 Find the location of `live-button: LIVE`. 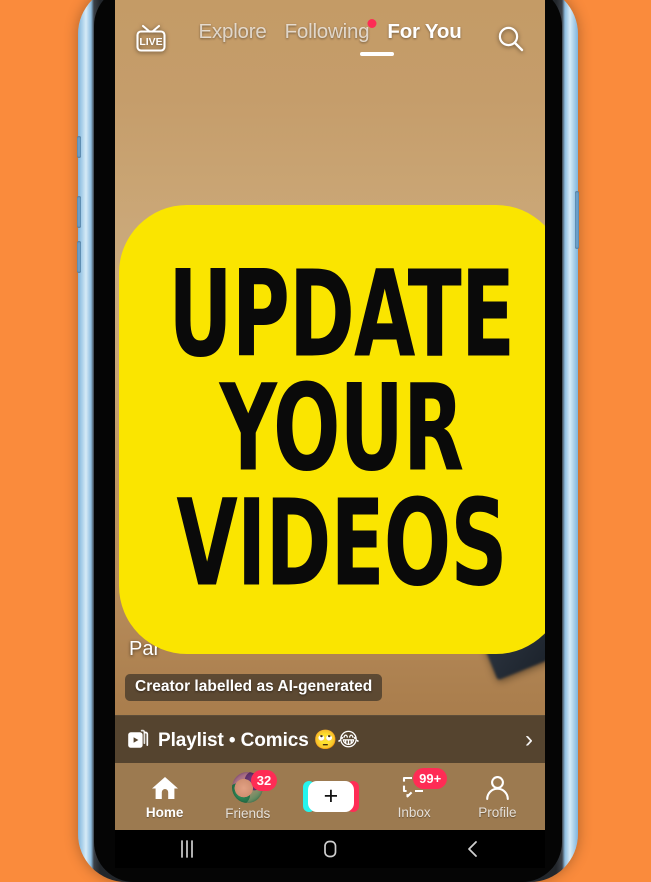

live-button: LIVE is located at coordinates (151, 39).